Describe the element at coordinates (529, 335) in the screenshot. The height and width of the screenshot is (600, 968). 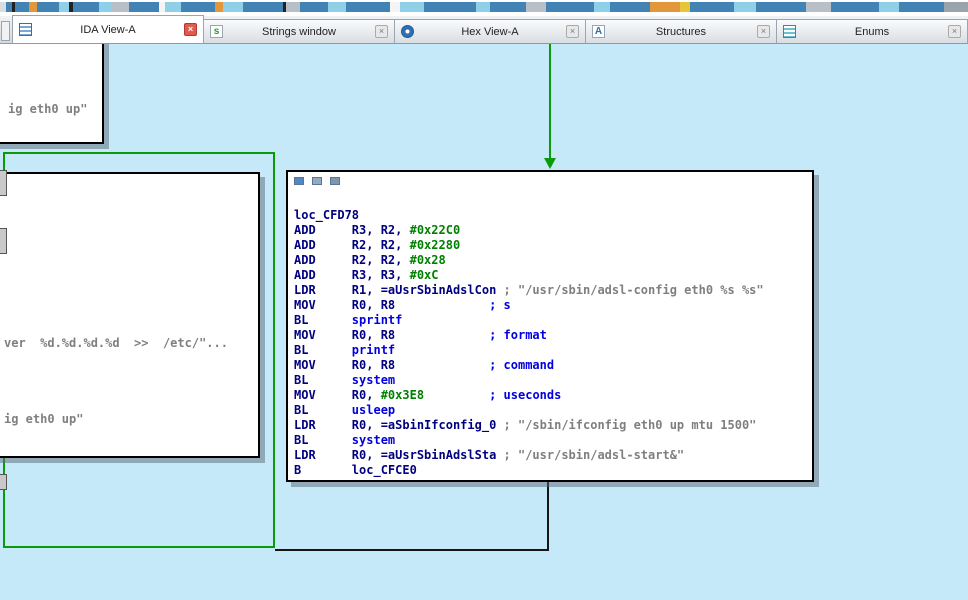
I see `asm-line: MOV R0, R8 ; format` at that location.